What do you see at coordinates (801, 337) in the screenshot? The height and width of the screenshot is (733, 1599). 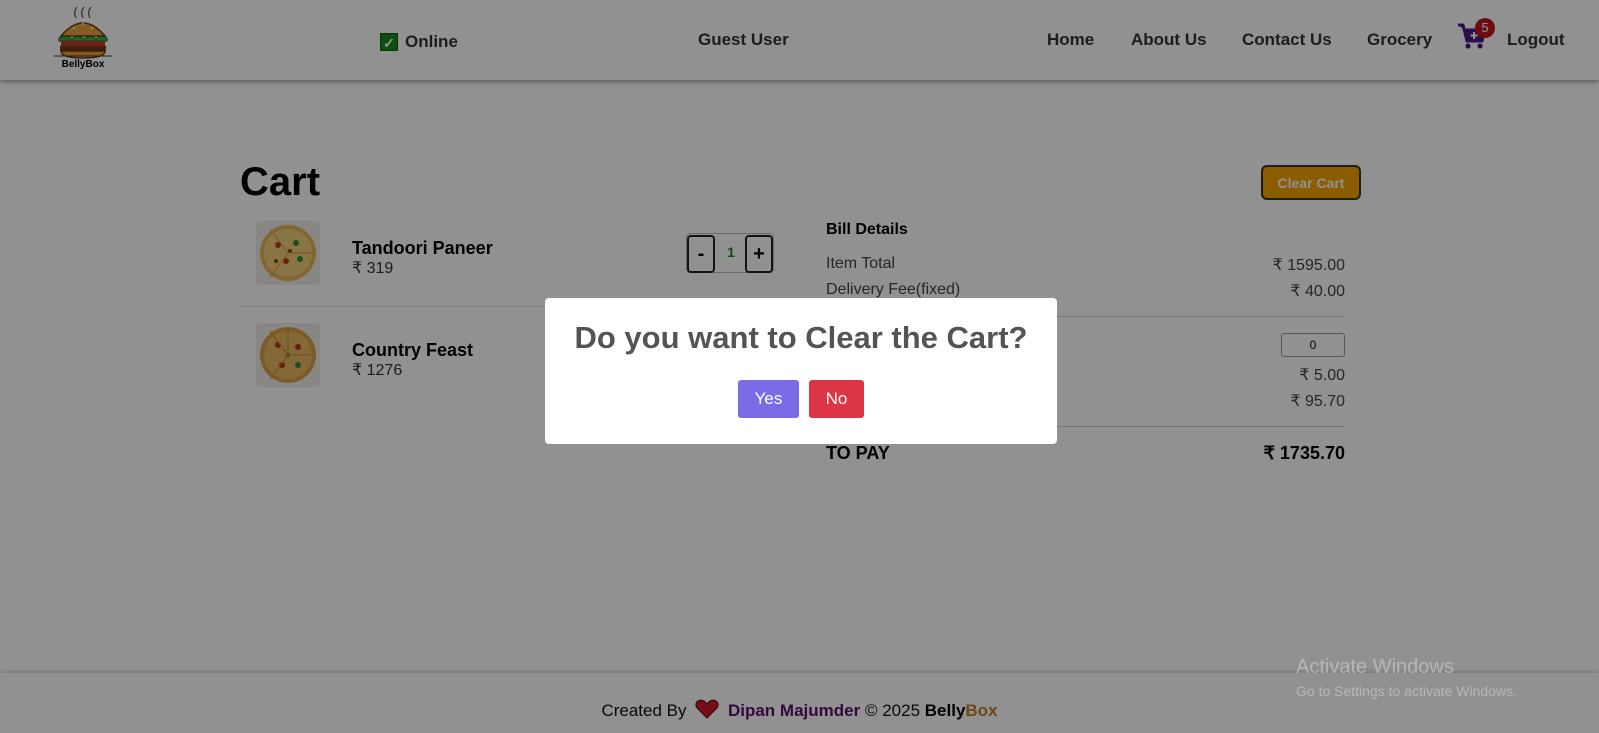 I see `dialog-question: Do you want to Clear the Cart?` at bounding box center [801, 337].